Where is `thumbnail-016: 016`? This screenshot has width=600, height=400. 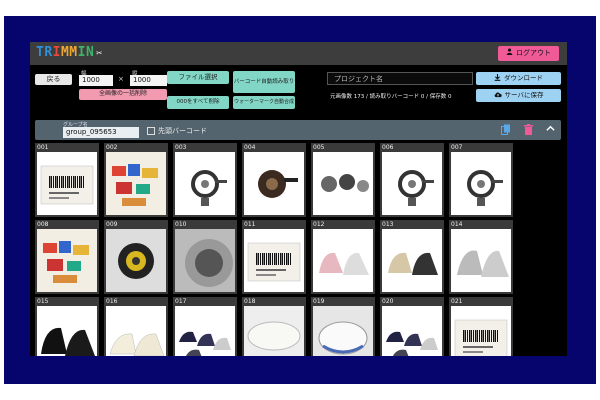 thumbnail-016: 016 is located at coordinates (136, 326).